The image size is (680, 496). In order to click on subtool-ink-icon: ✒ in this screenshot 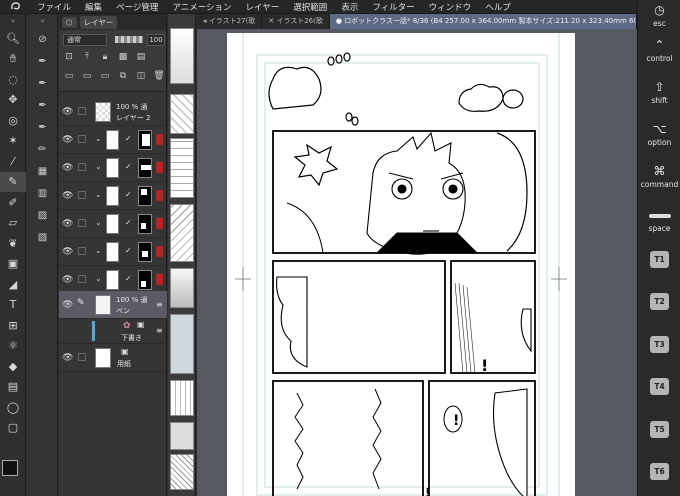, I will do `click(42, 127)`.